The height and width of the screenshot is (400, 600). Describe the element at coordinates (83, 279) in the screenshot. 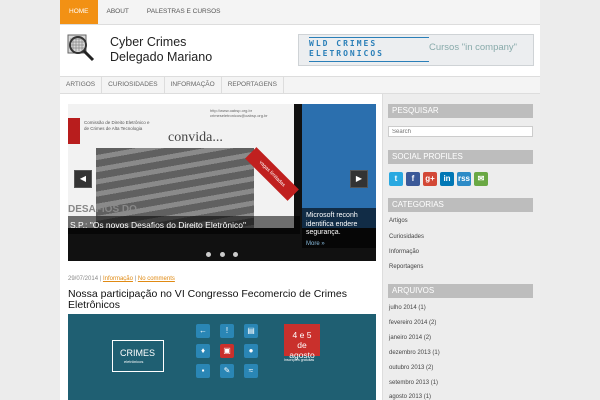

I see `post-date: 29/07/2014` at that location.